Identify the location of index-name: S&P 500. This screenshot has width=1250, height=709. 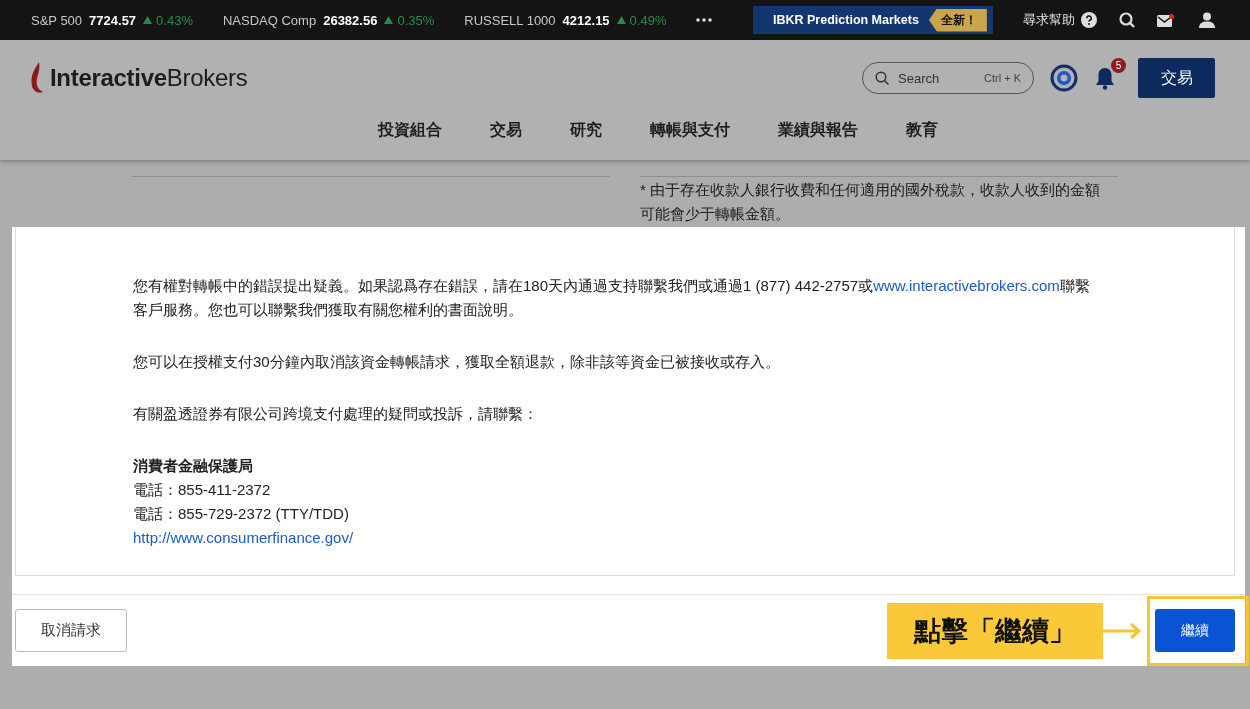
(57, 20).